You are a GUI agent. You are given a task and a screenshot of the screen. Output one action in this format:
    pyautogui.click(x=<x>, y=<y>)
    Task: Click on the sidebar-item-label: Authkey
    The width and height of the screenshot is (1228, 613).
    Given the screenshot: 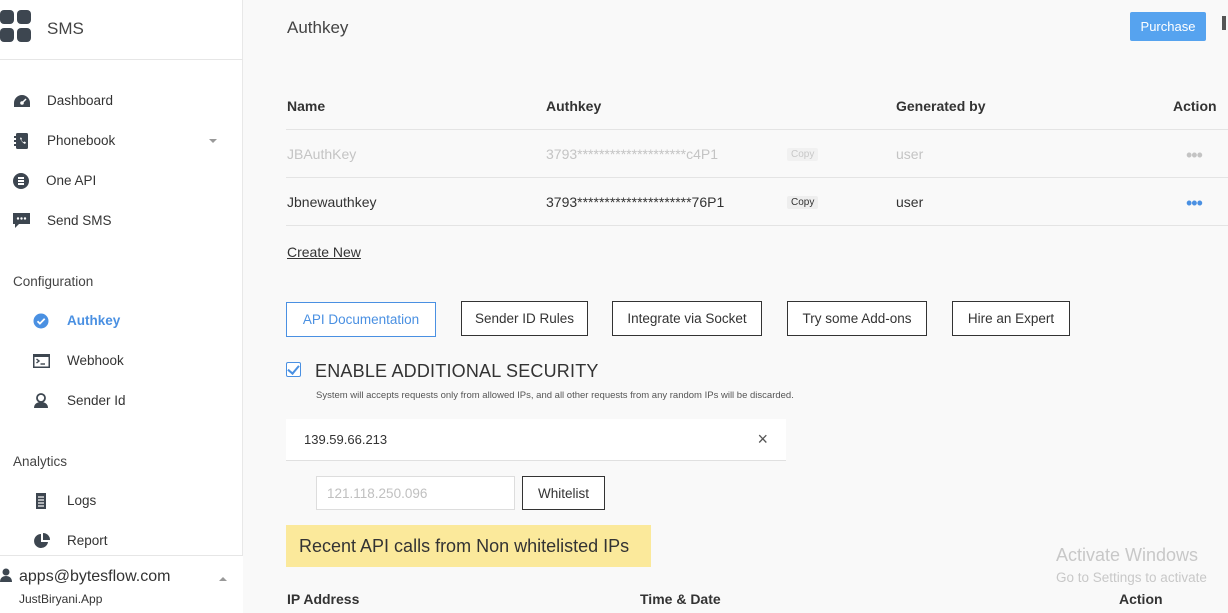 What is the action you would take?
    pyautogui.click(x=94, y=320)
    